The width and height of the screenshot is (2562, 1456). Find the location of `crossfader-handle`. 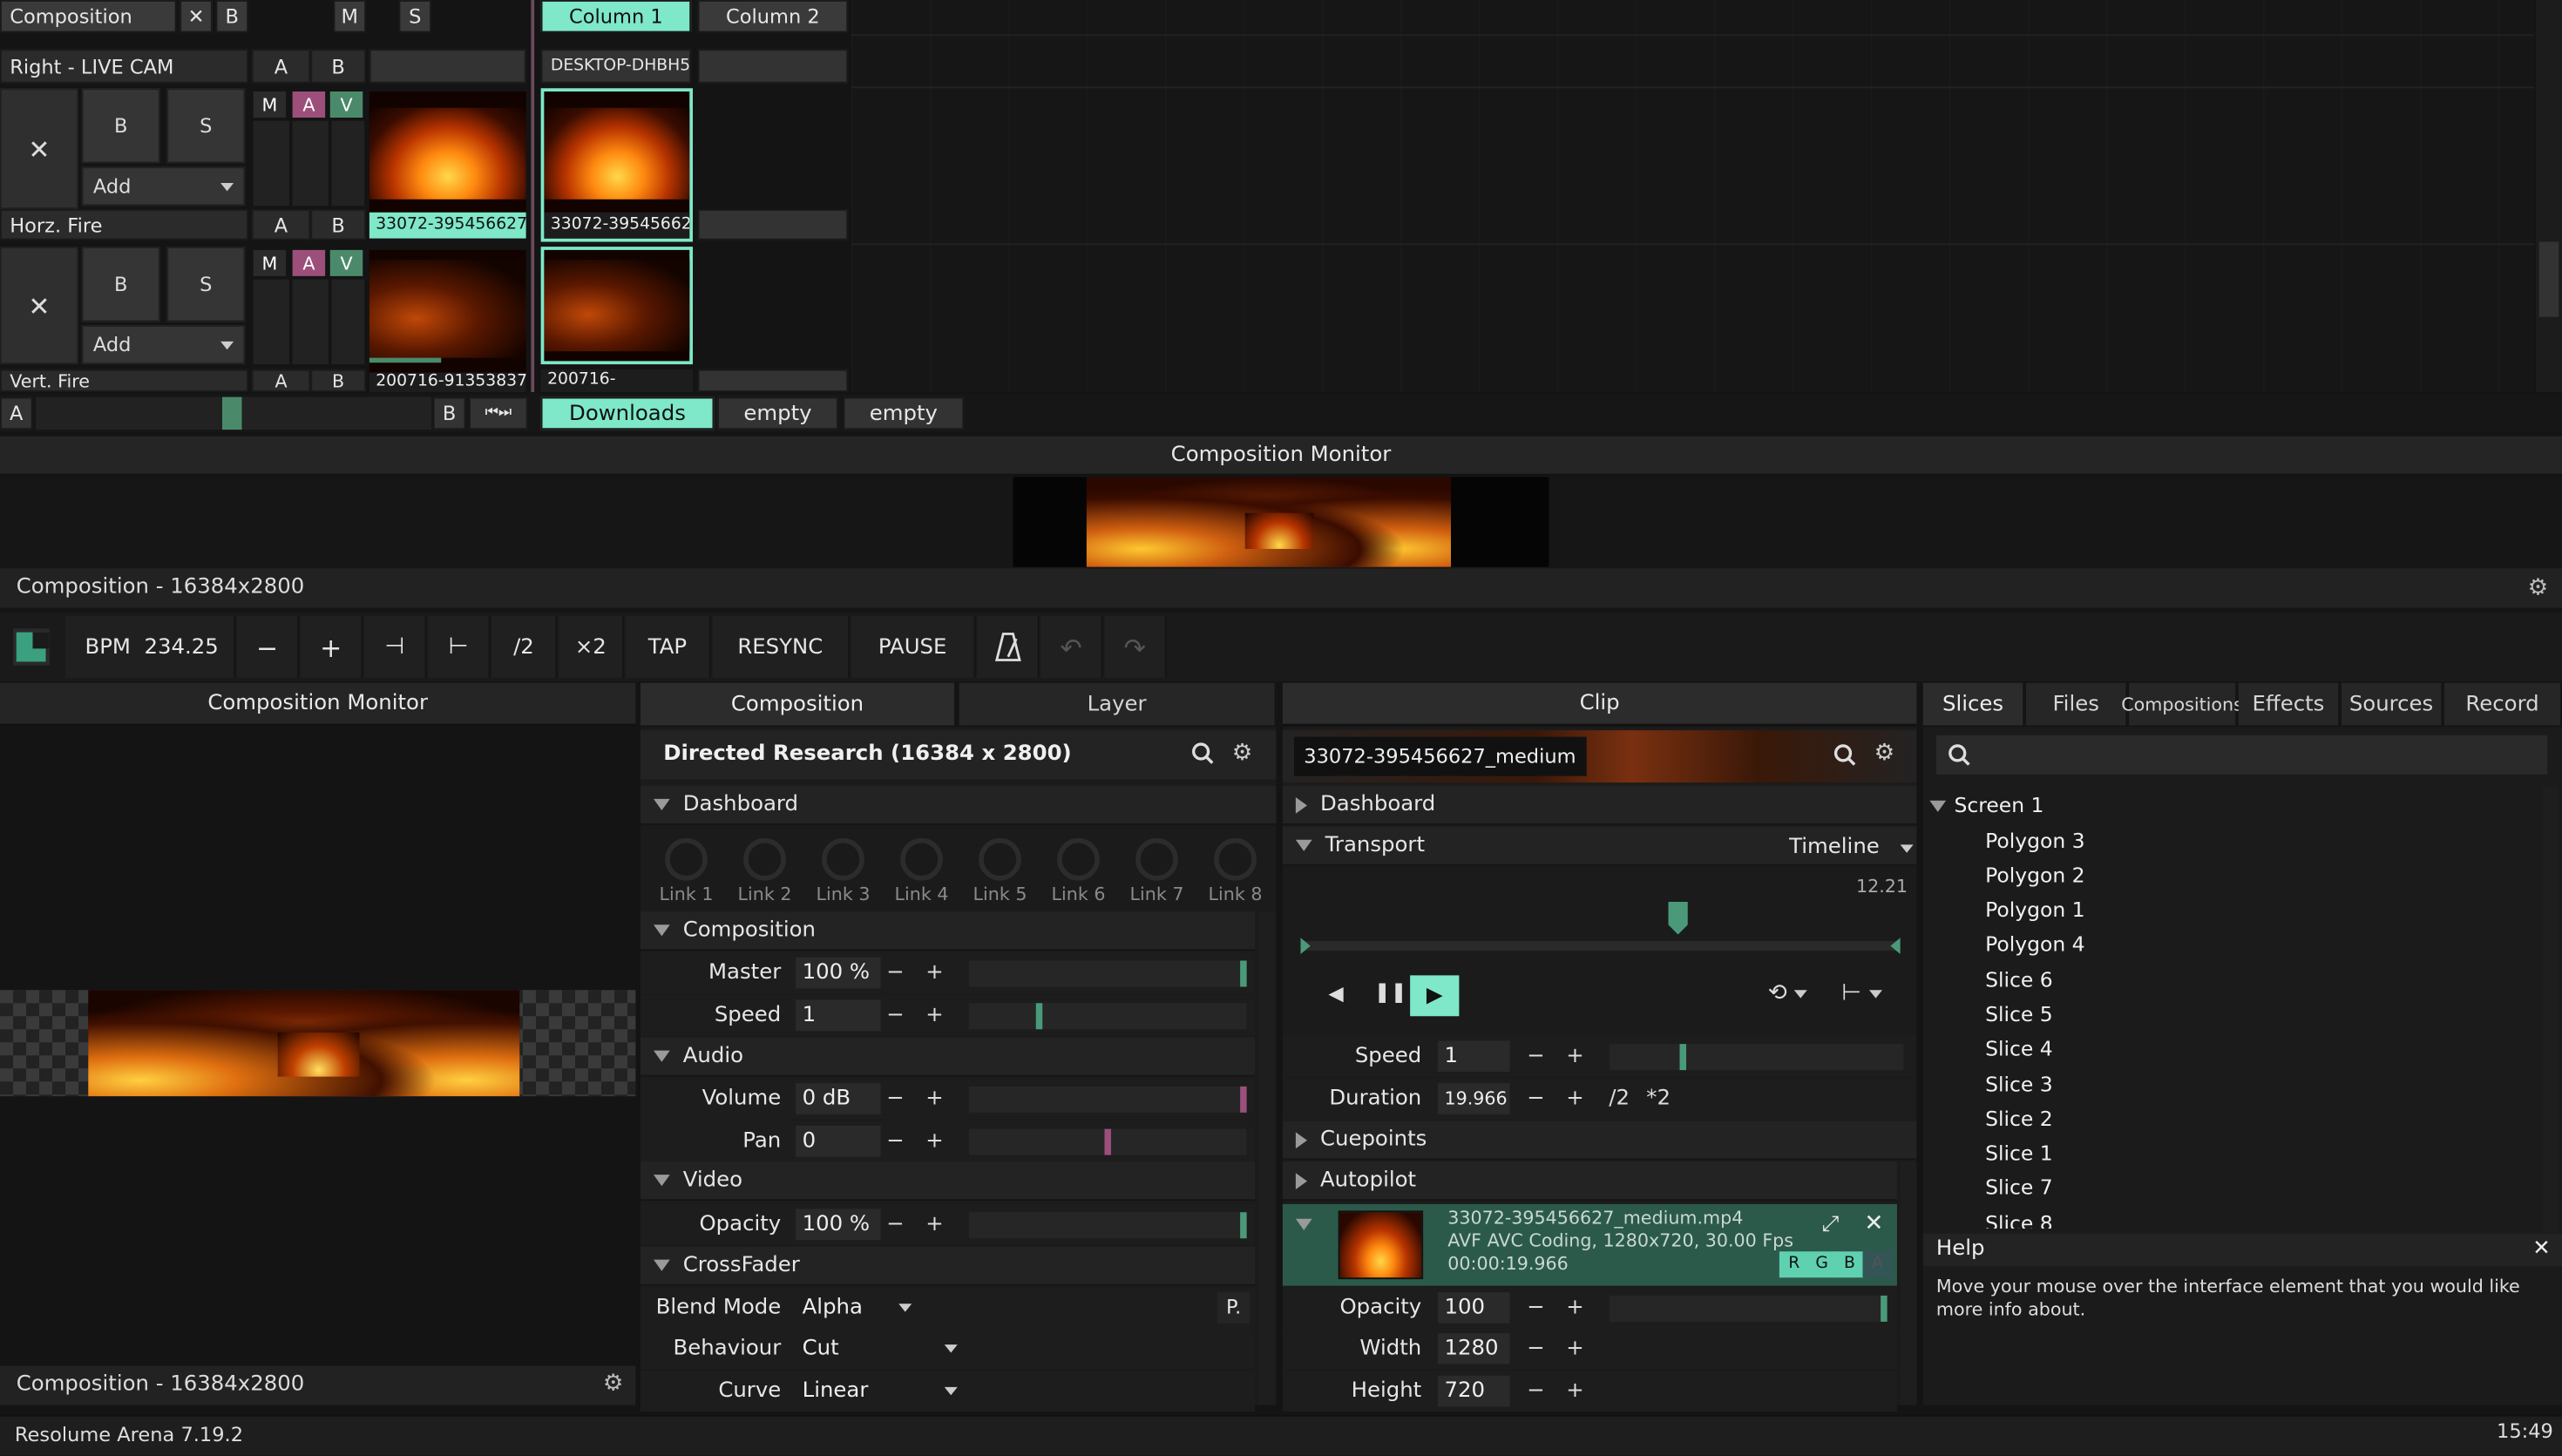

crossfader-handle is located at coordinates (232, 413).